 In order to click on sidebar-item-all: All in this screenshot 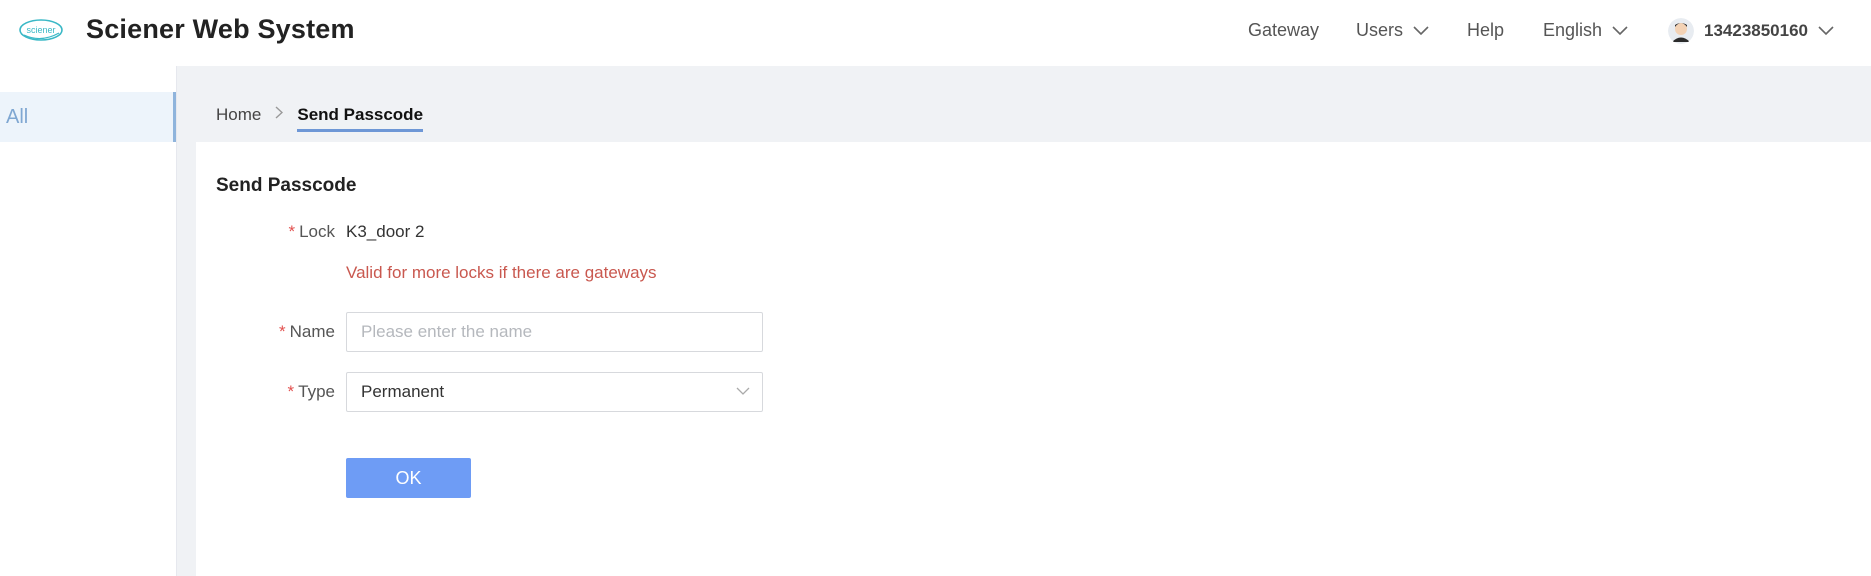, I will do `click(88, 117)`.